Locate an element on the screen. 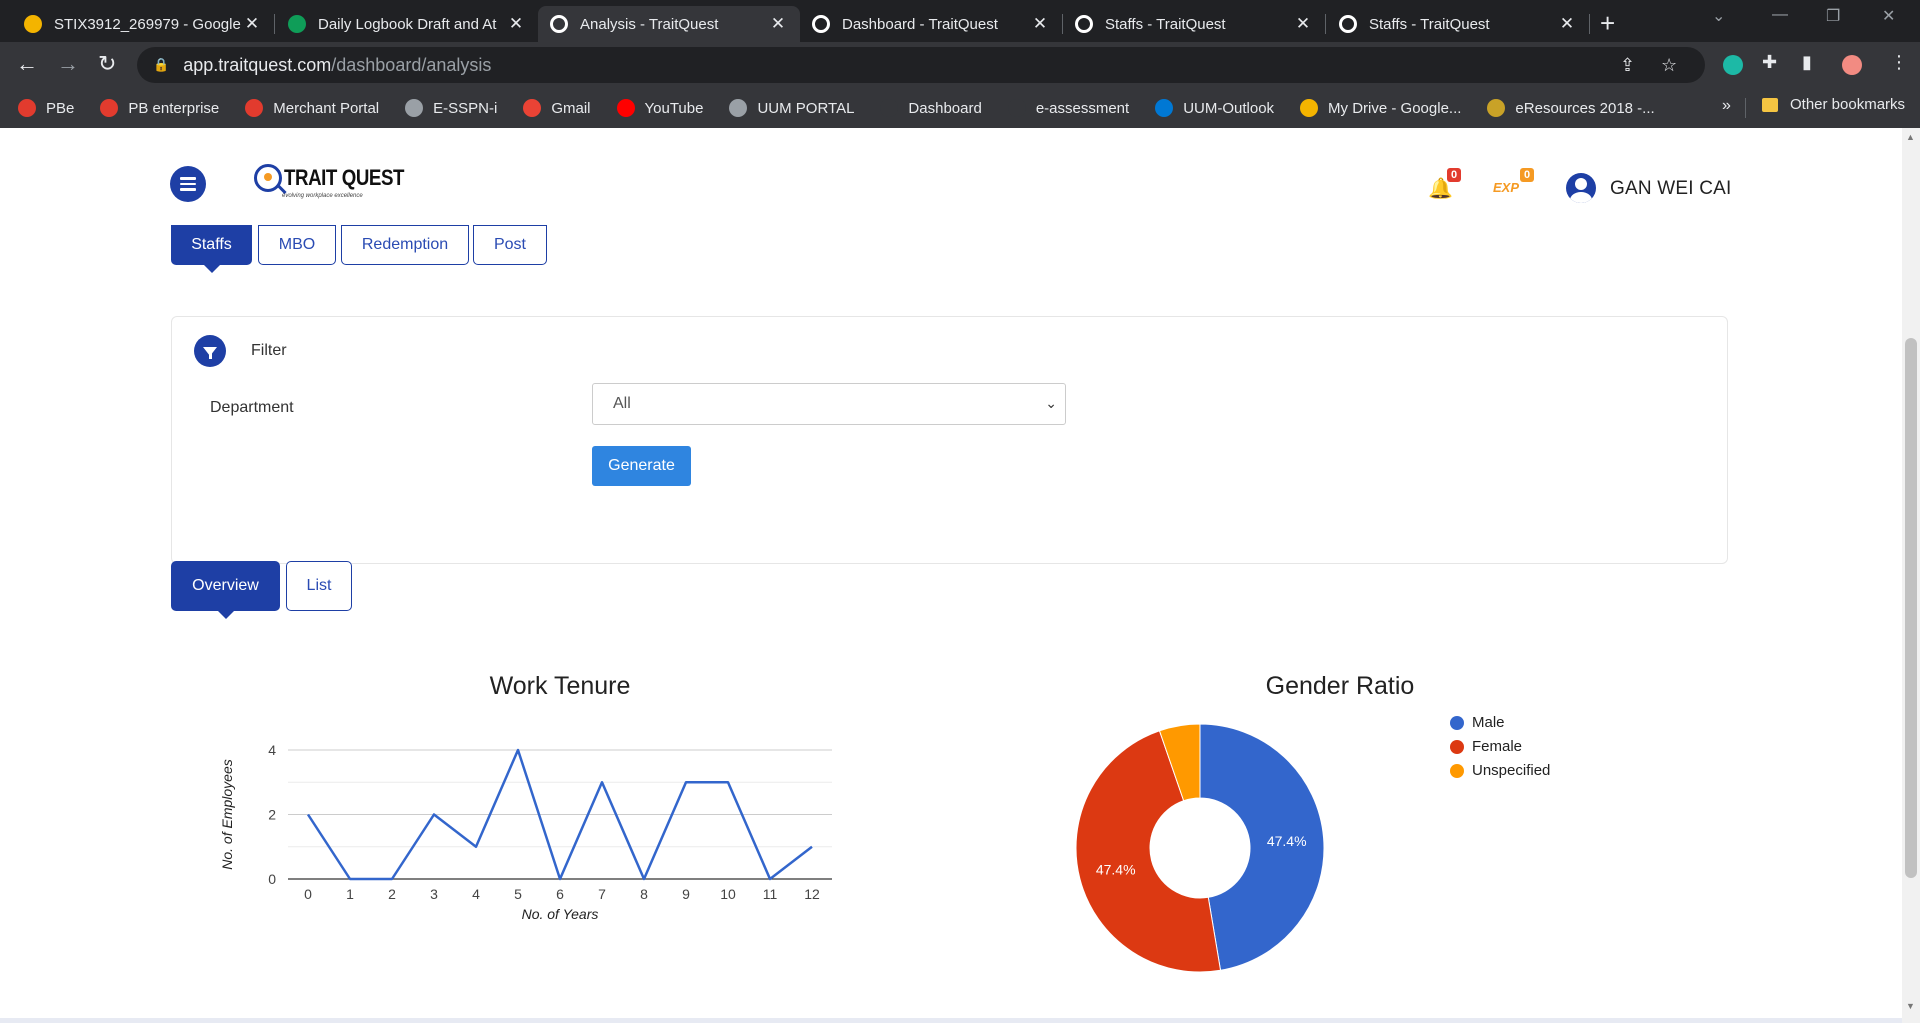 The image size is (1920, 1023). traitquest-icon is located at coordinates (1348, 24).